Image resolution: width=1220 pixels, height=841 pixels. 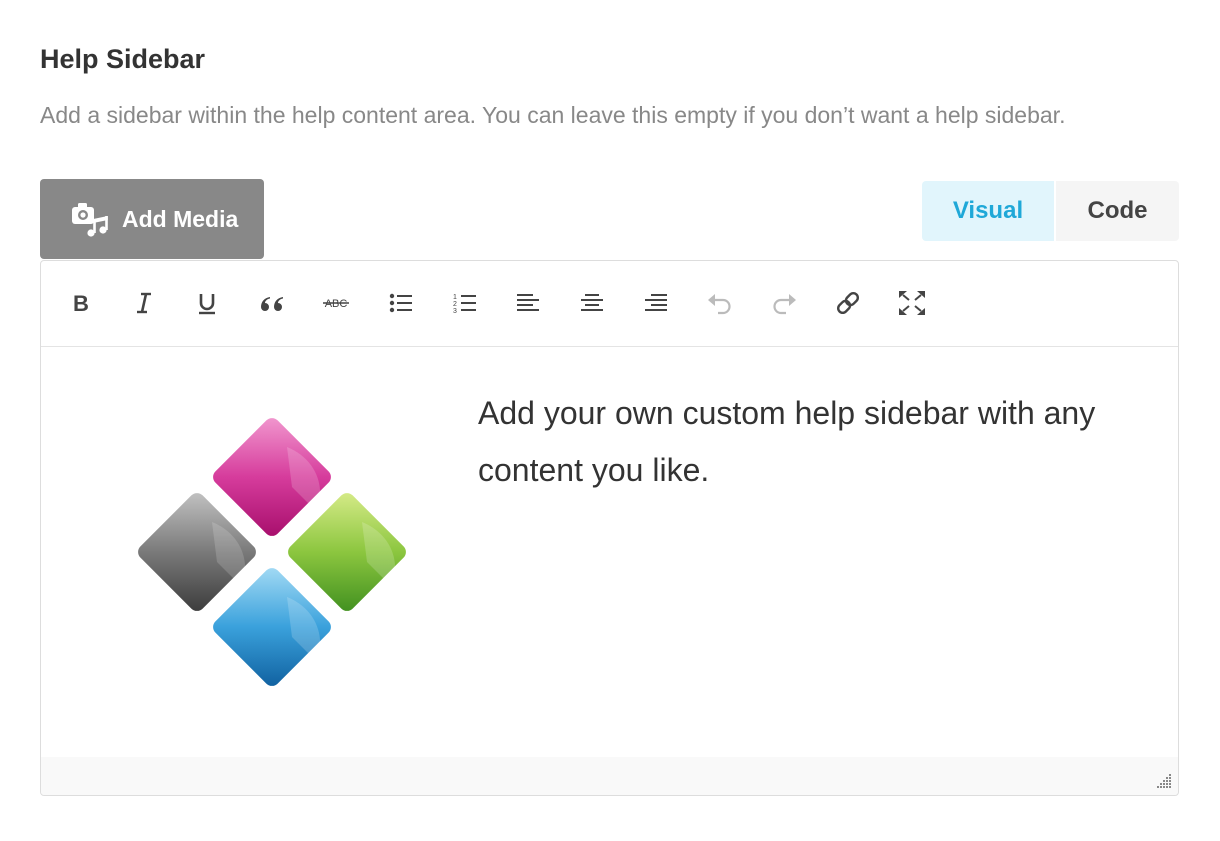 I want to click on blue-diamond, so click(x=272, y=627).